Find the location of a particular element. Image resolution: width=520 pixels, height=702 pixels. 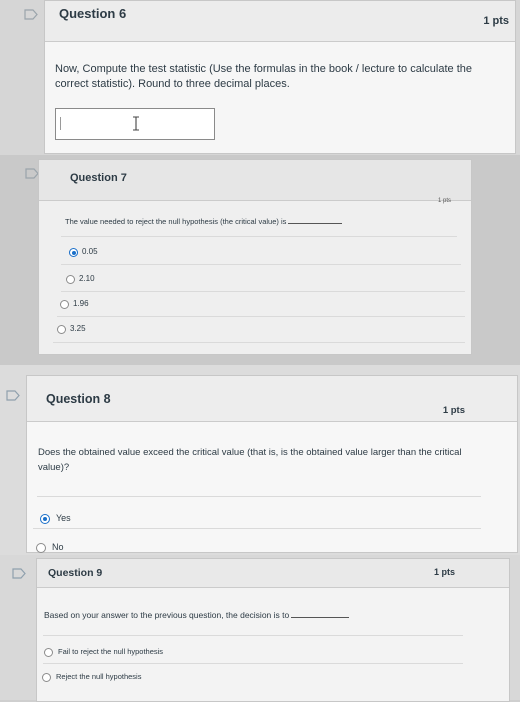

question-title: Question 6 is located at coordinates (93, 13).